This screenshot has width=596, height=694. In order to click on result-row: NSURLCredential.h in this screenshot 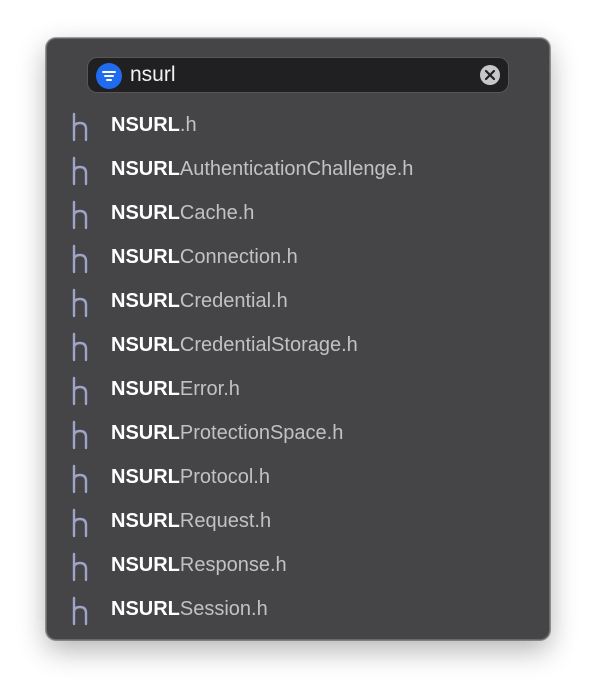, I will do `click(299, 301)`.